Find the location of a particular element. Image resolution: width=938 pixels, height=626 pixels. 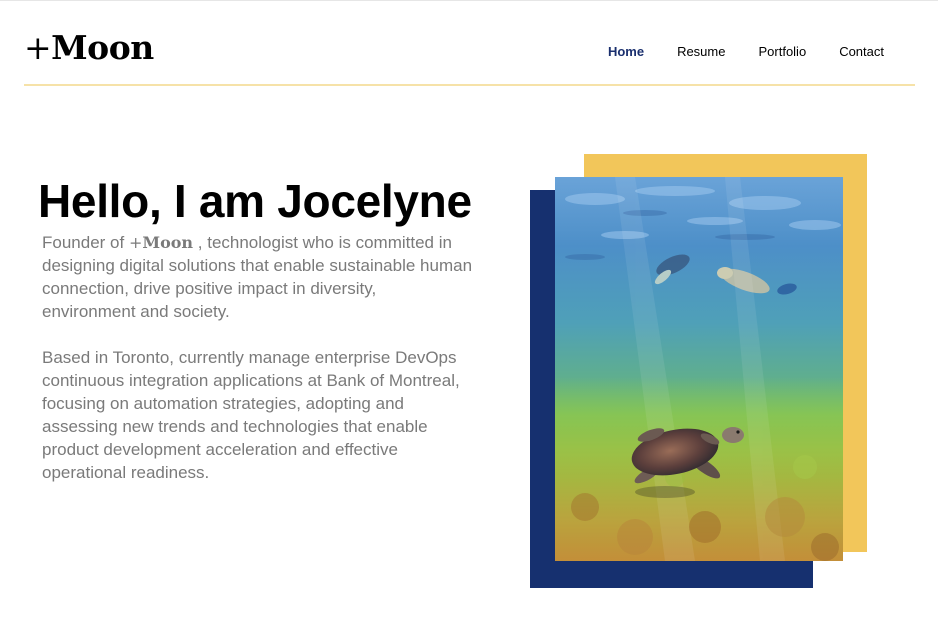

nav-portfolio: Portfolio is located at coordinates (782, 52).